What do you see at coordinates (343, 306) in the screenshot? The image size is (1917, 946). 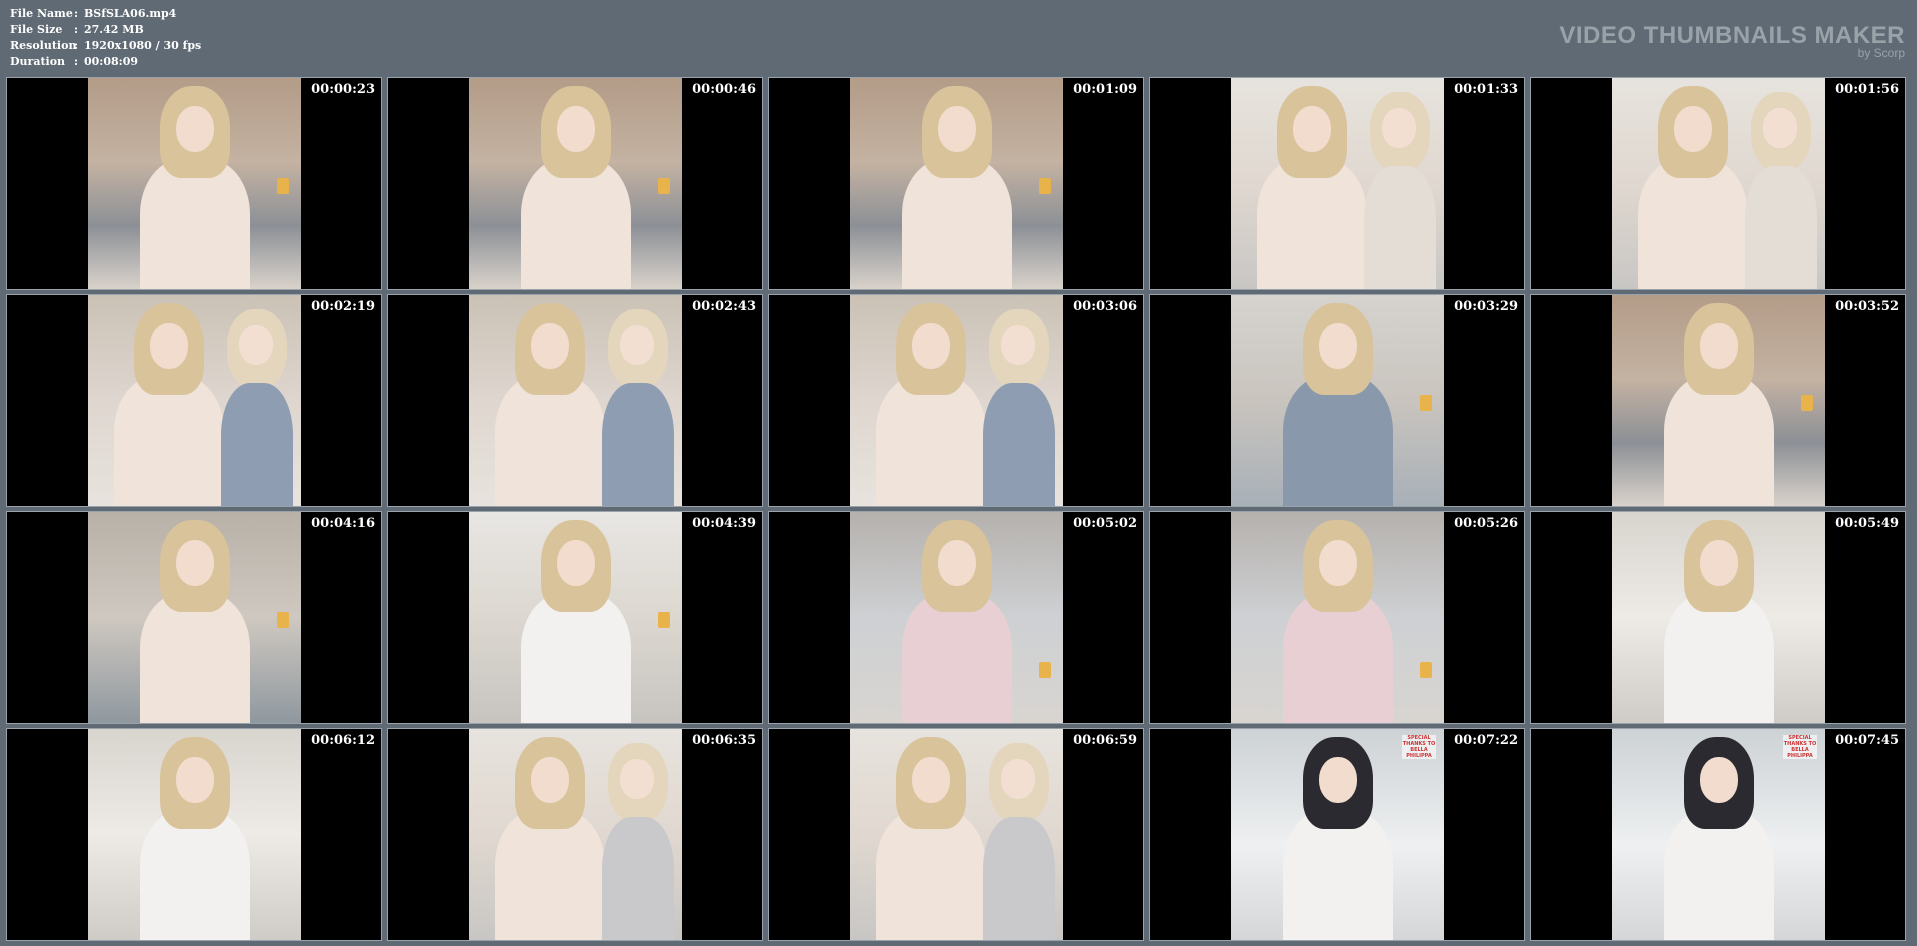 I see `thumbnail-timestamp: 00:02:19` at bounding box center [343, 306].